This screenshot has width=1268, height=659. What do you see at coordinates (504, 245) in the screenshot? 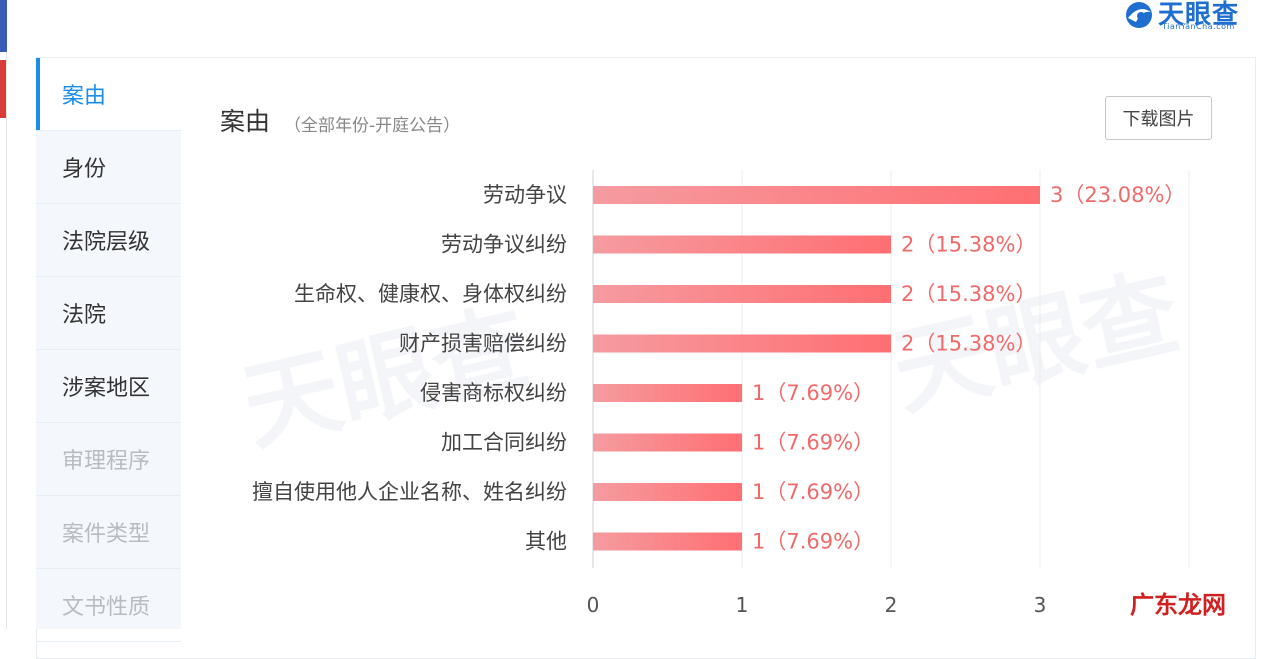
I see `category-label: 劳动争议纠纷` at bounding box center [504, 245].